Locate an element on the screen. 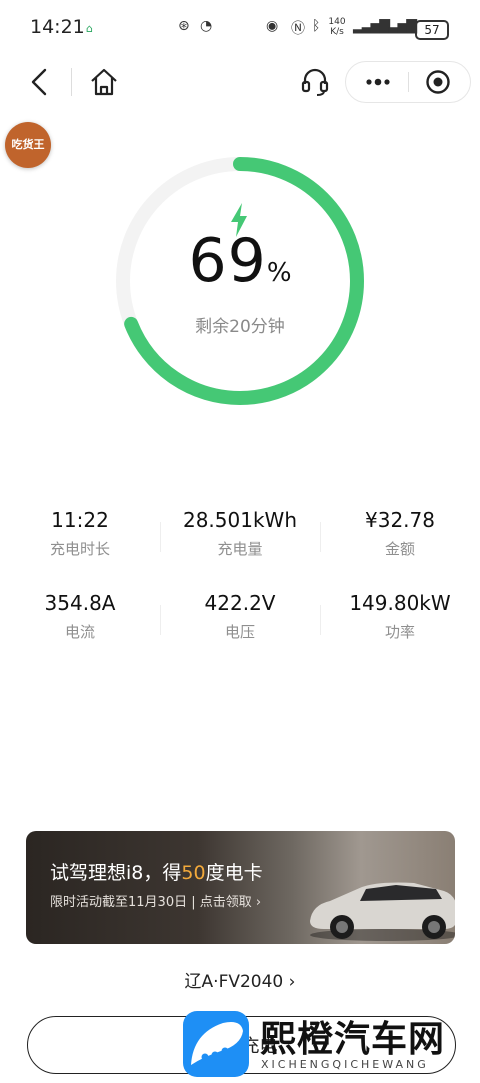 The image size is (480, 1083). watermark-text: 熙橙汽车网 is located at coordinates (353, 1039).